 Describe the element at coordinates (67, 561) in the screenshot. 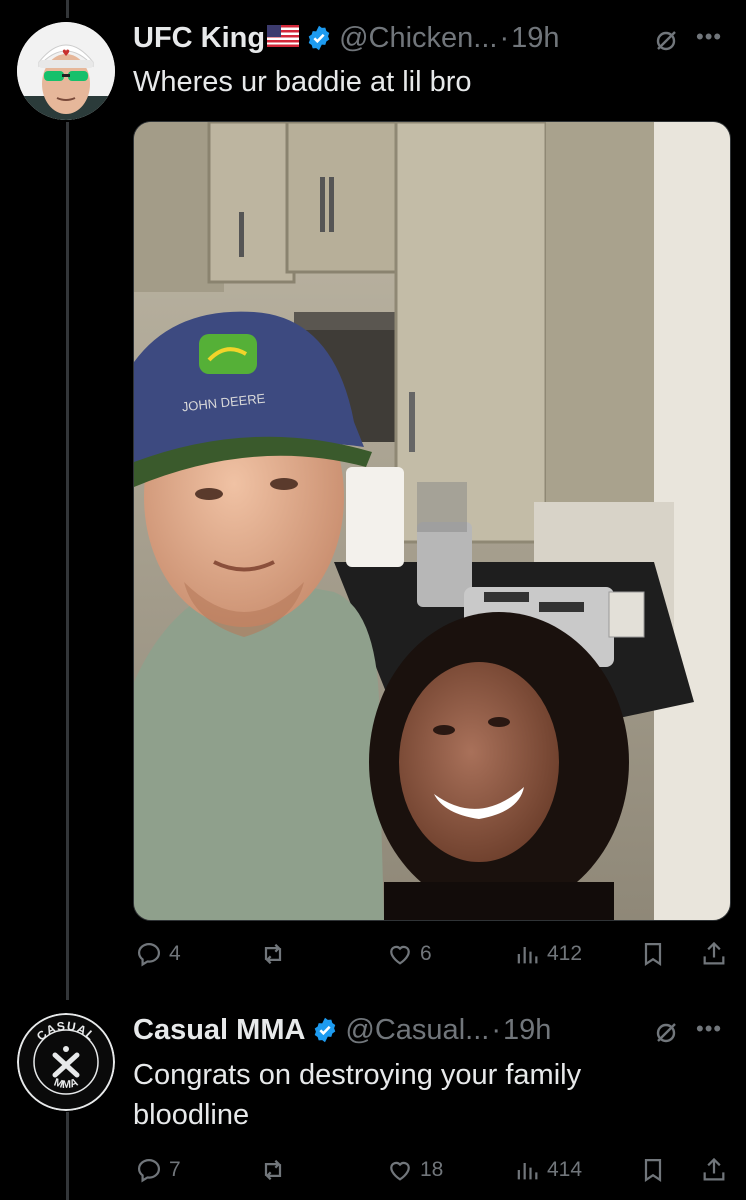

I see `thread-line-mid` at that location.